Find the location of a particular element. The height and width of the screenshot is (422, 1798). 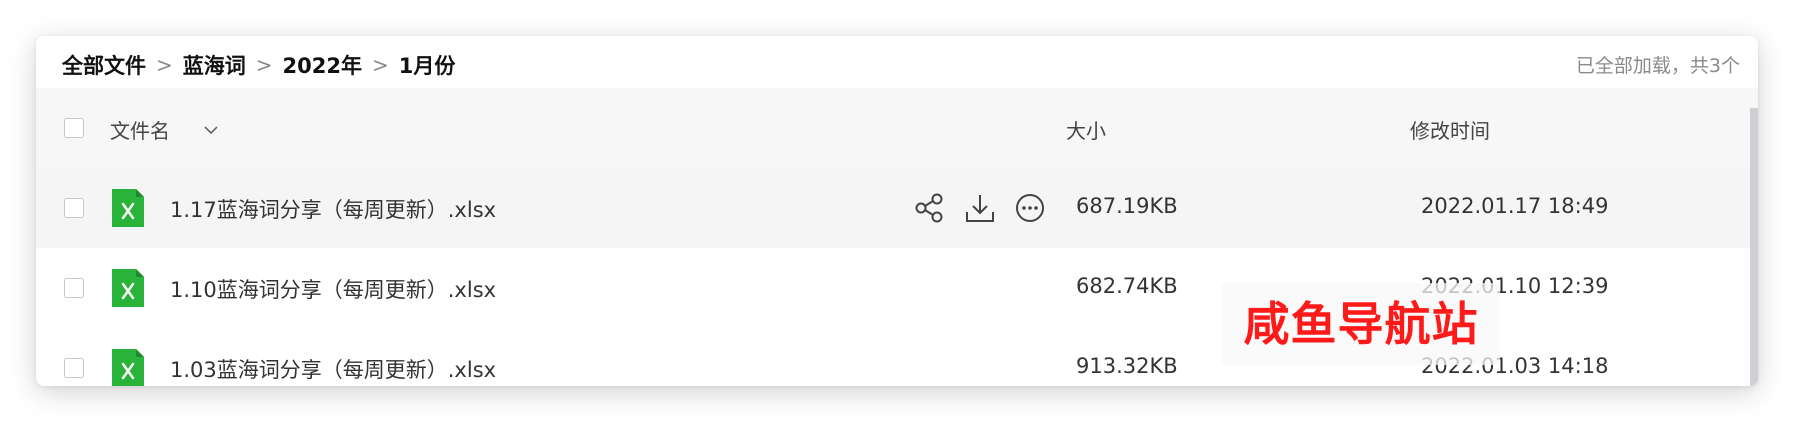

file-name-link: 1.17蓝海词分享（每周更新）.xlsx is located at coordinates (333, 209).